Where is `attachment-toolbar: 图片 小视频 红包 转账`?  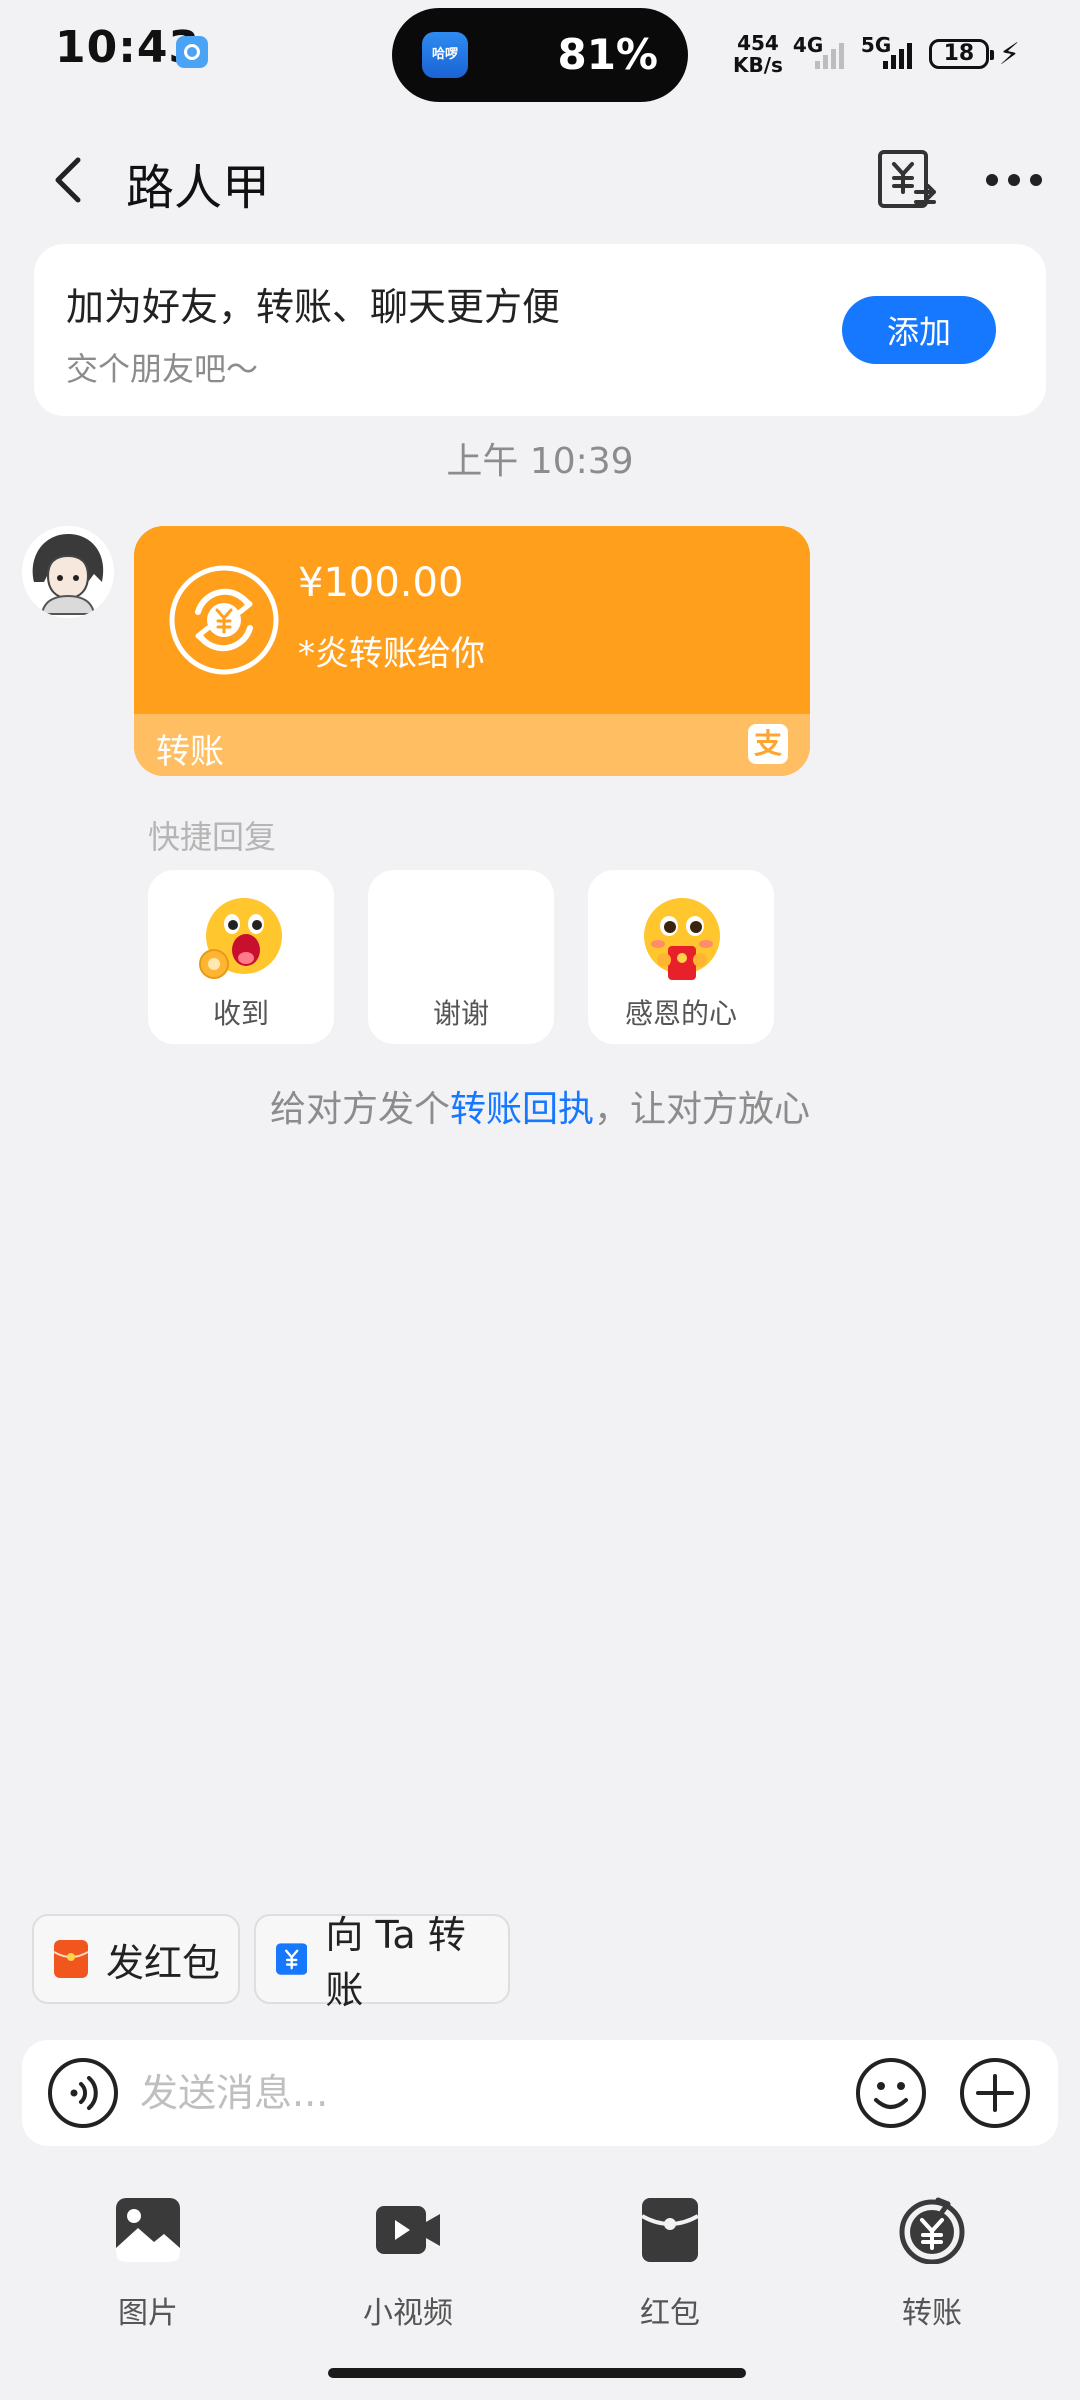 attachment-toolbar: 图片 小视频 红包 转账 is located at coordinates (540, 2265).